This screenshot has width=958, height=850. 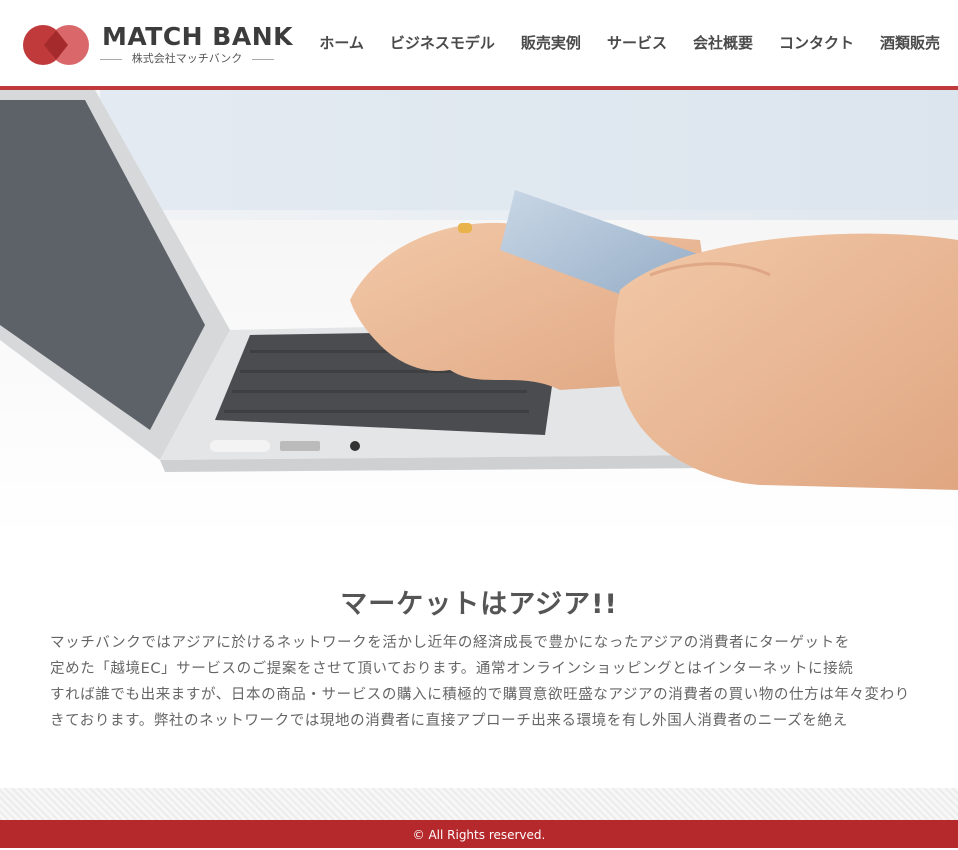 I want to click on logo: MATCH BANK 株式会社マッチバンク, so click(x=157, y=44).